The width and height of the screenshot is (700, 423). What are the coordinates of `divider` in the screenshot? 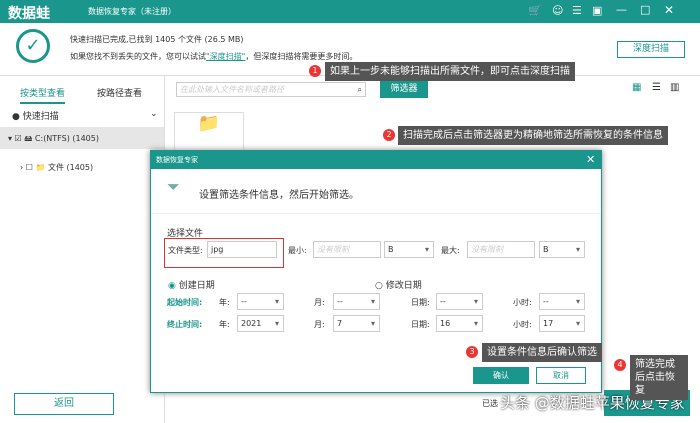 It's located at (376, 213).